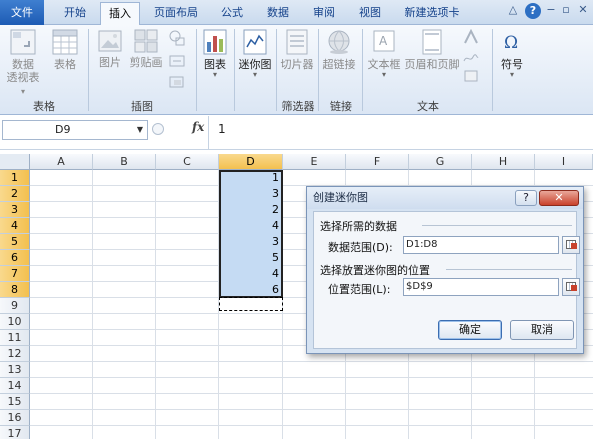 The image size is (593, 439). What do you see at coordinates (551, 12) in the screenshot?
I see `minimize-window-icon: −` at bounding box center [551, 12].